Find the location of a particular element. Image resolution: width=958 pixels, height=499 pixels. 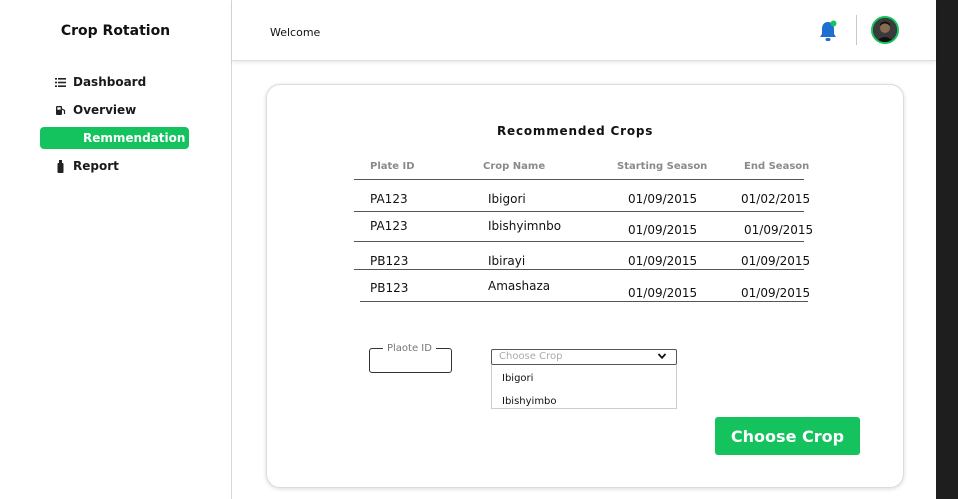

sidebar-item-overview: Overview is located at coordinates (95, 110).